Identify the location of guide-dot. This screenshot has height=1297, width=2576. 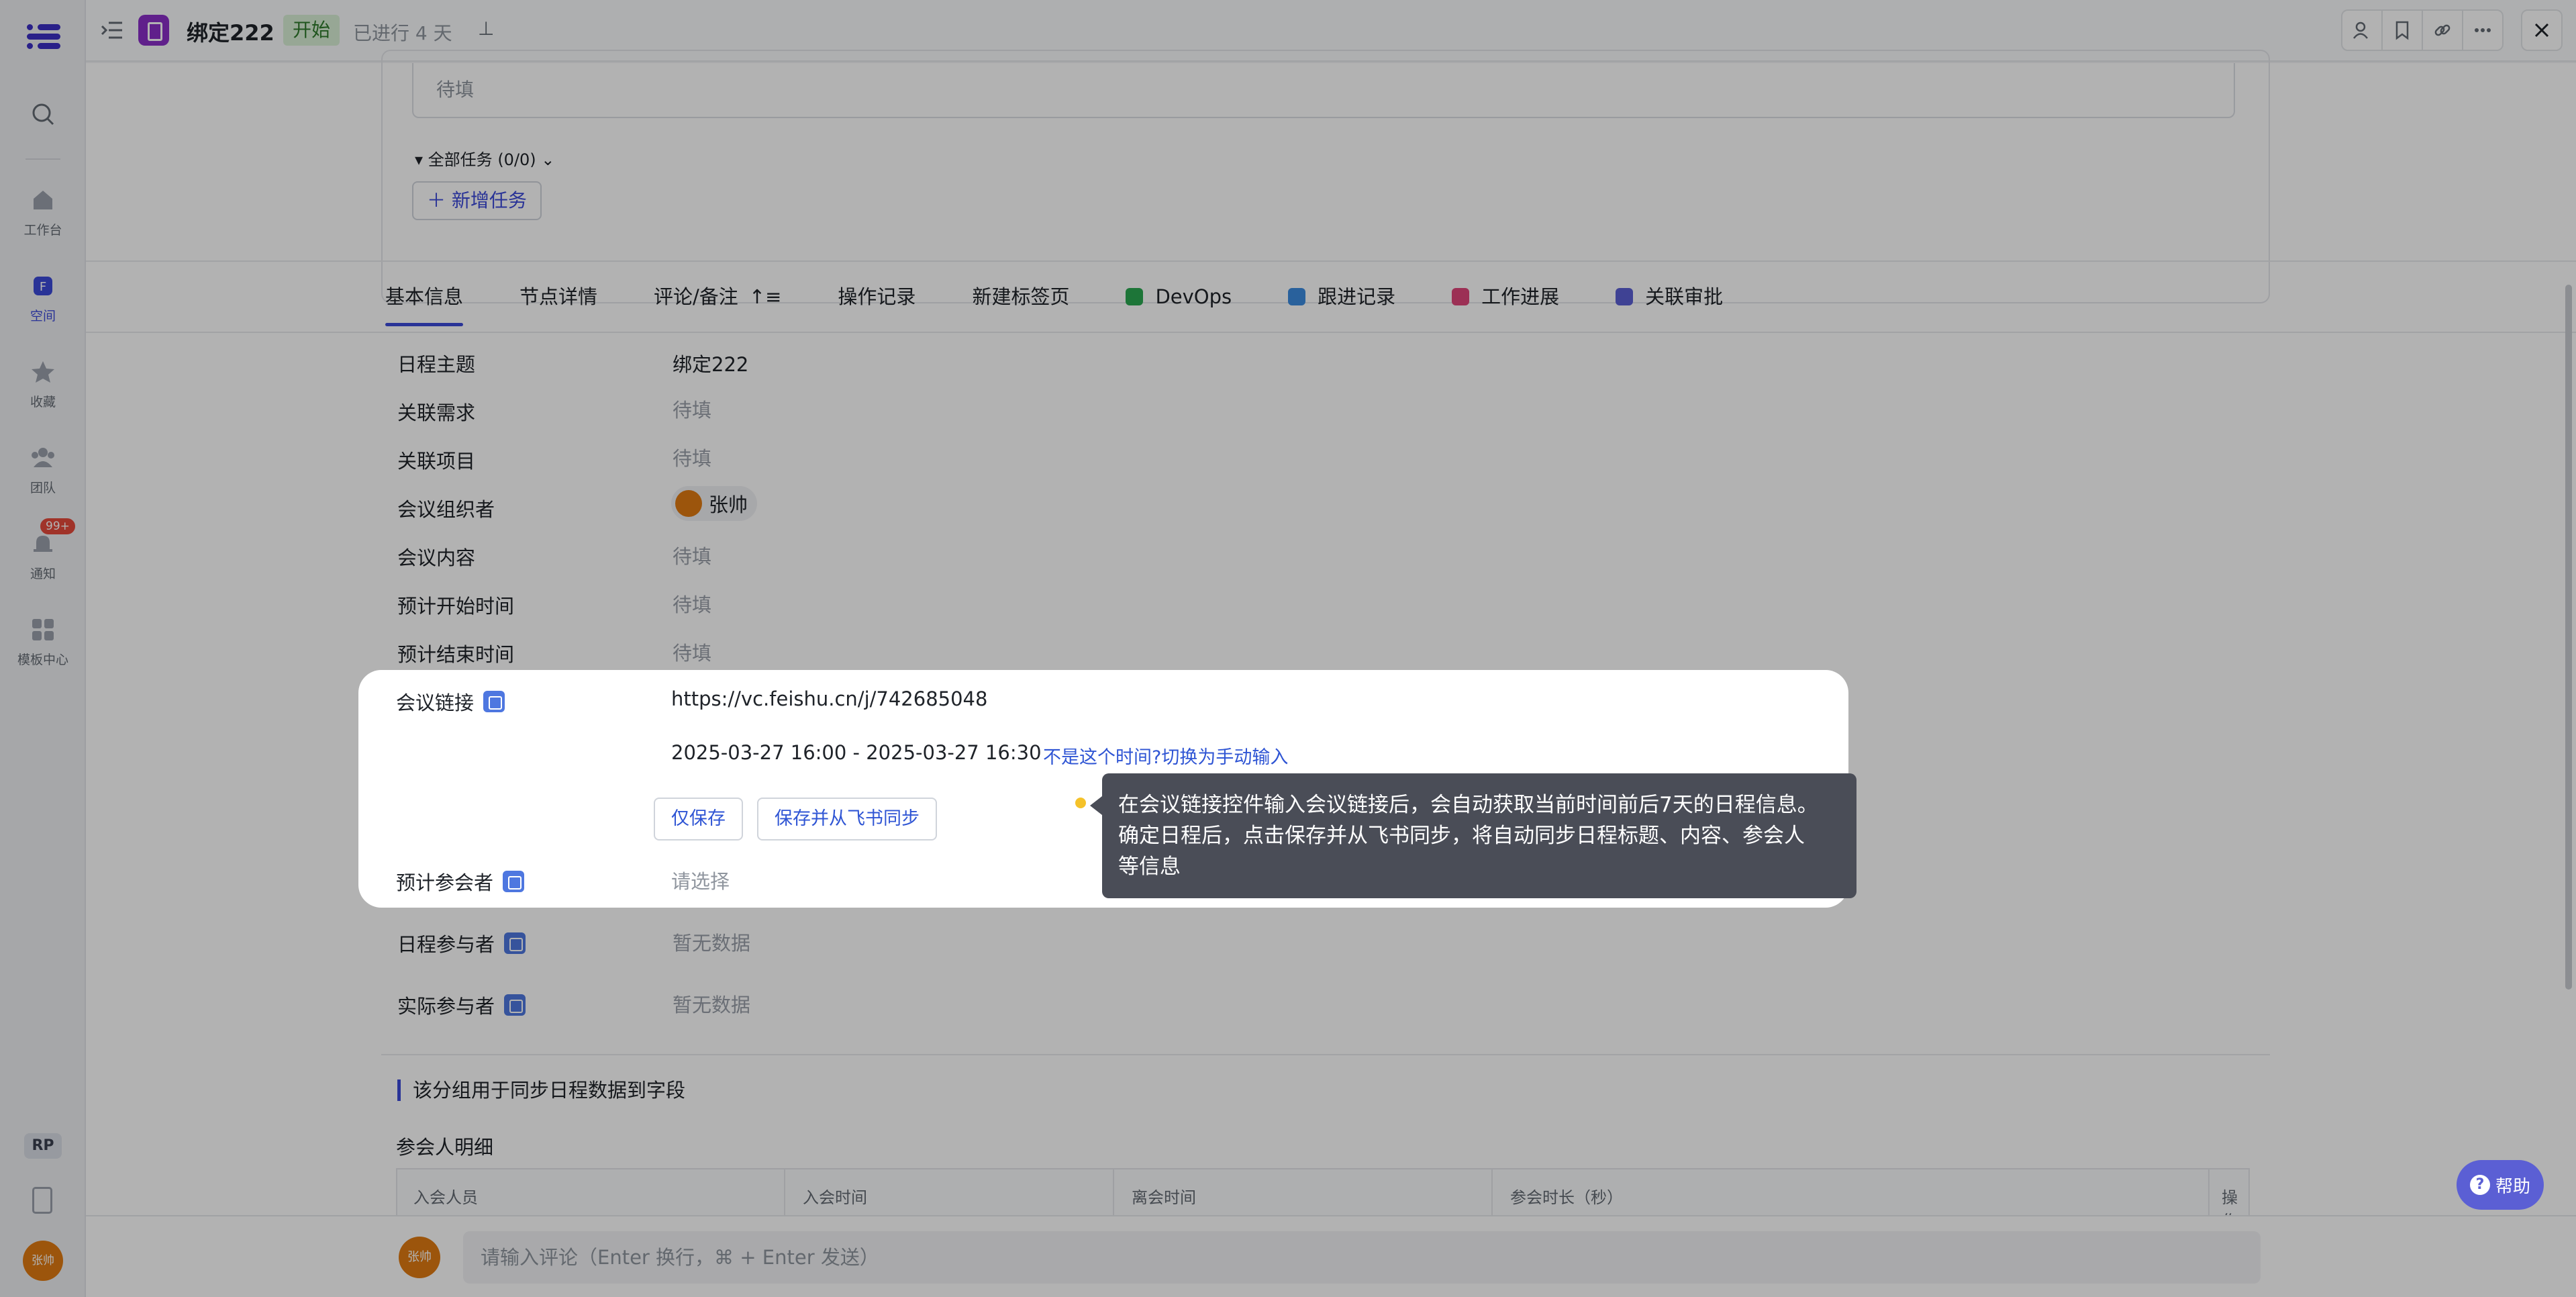
(1080, 803).